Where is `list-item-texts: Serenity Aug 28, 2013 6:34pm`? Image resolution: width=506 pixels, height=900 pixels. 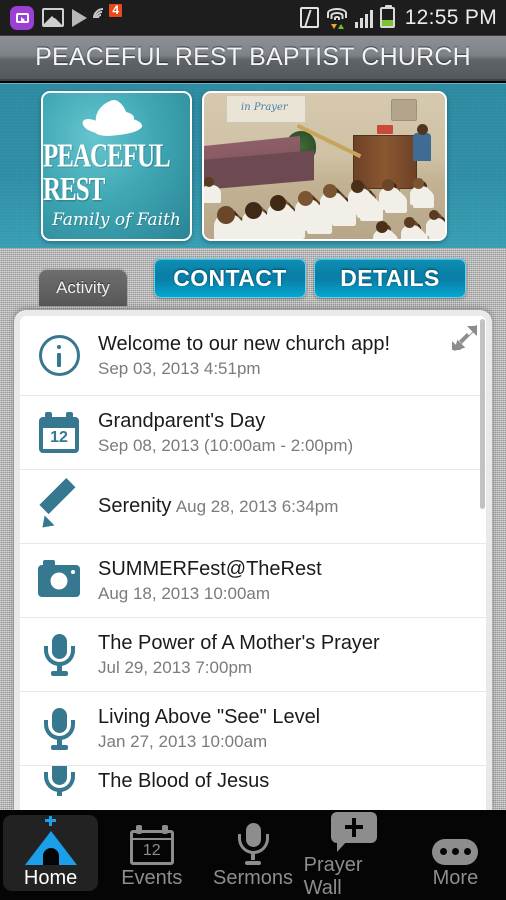
list-item-texts: Serenity Aug 28, 2013 6:34pm is located at coordinates (285, 506).